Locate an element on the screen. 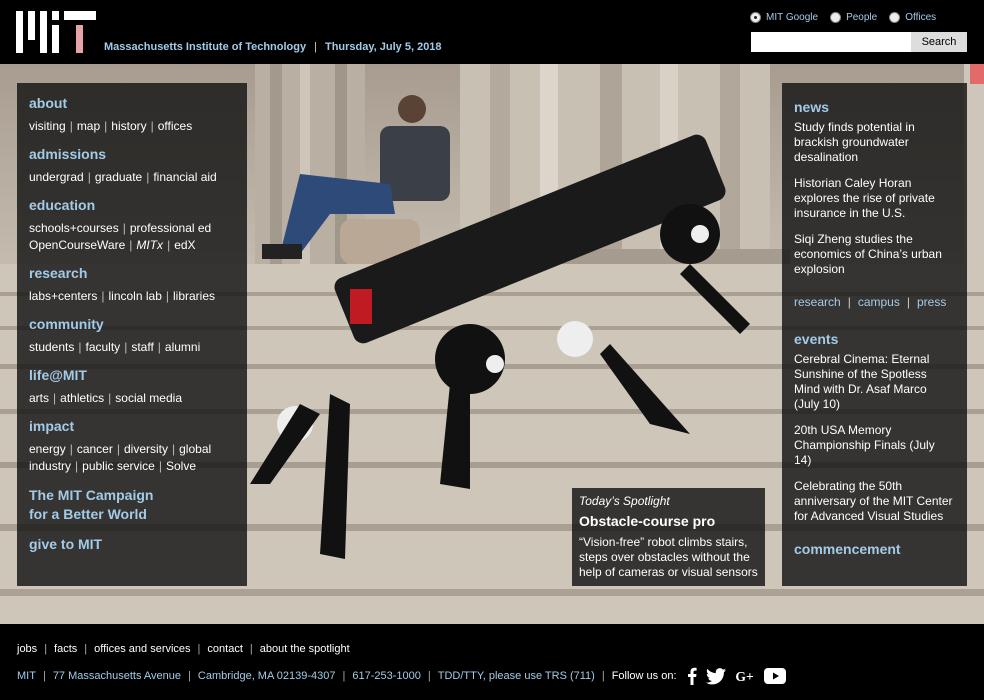 Image resolution: width=984 pixels, height=700 pixels. link-edx: edX is located at coordinates (184, 245).